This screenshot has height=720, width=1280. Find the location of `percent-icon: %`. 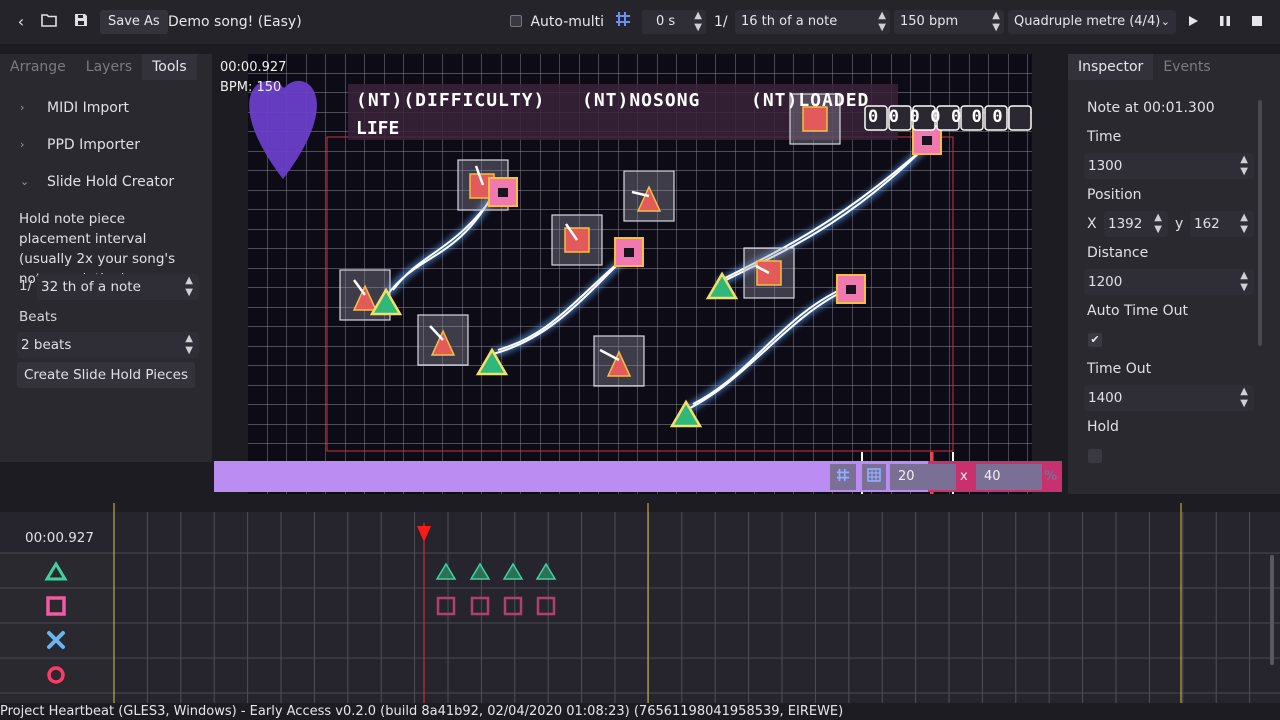

percent-icon: % is located at coordinates (1053, 477).